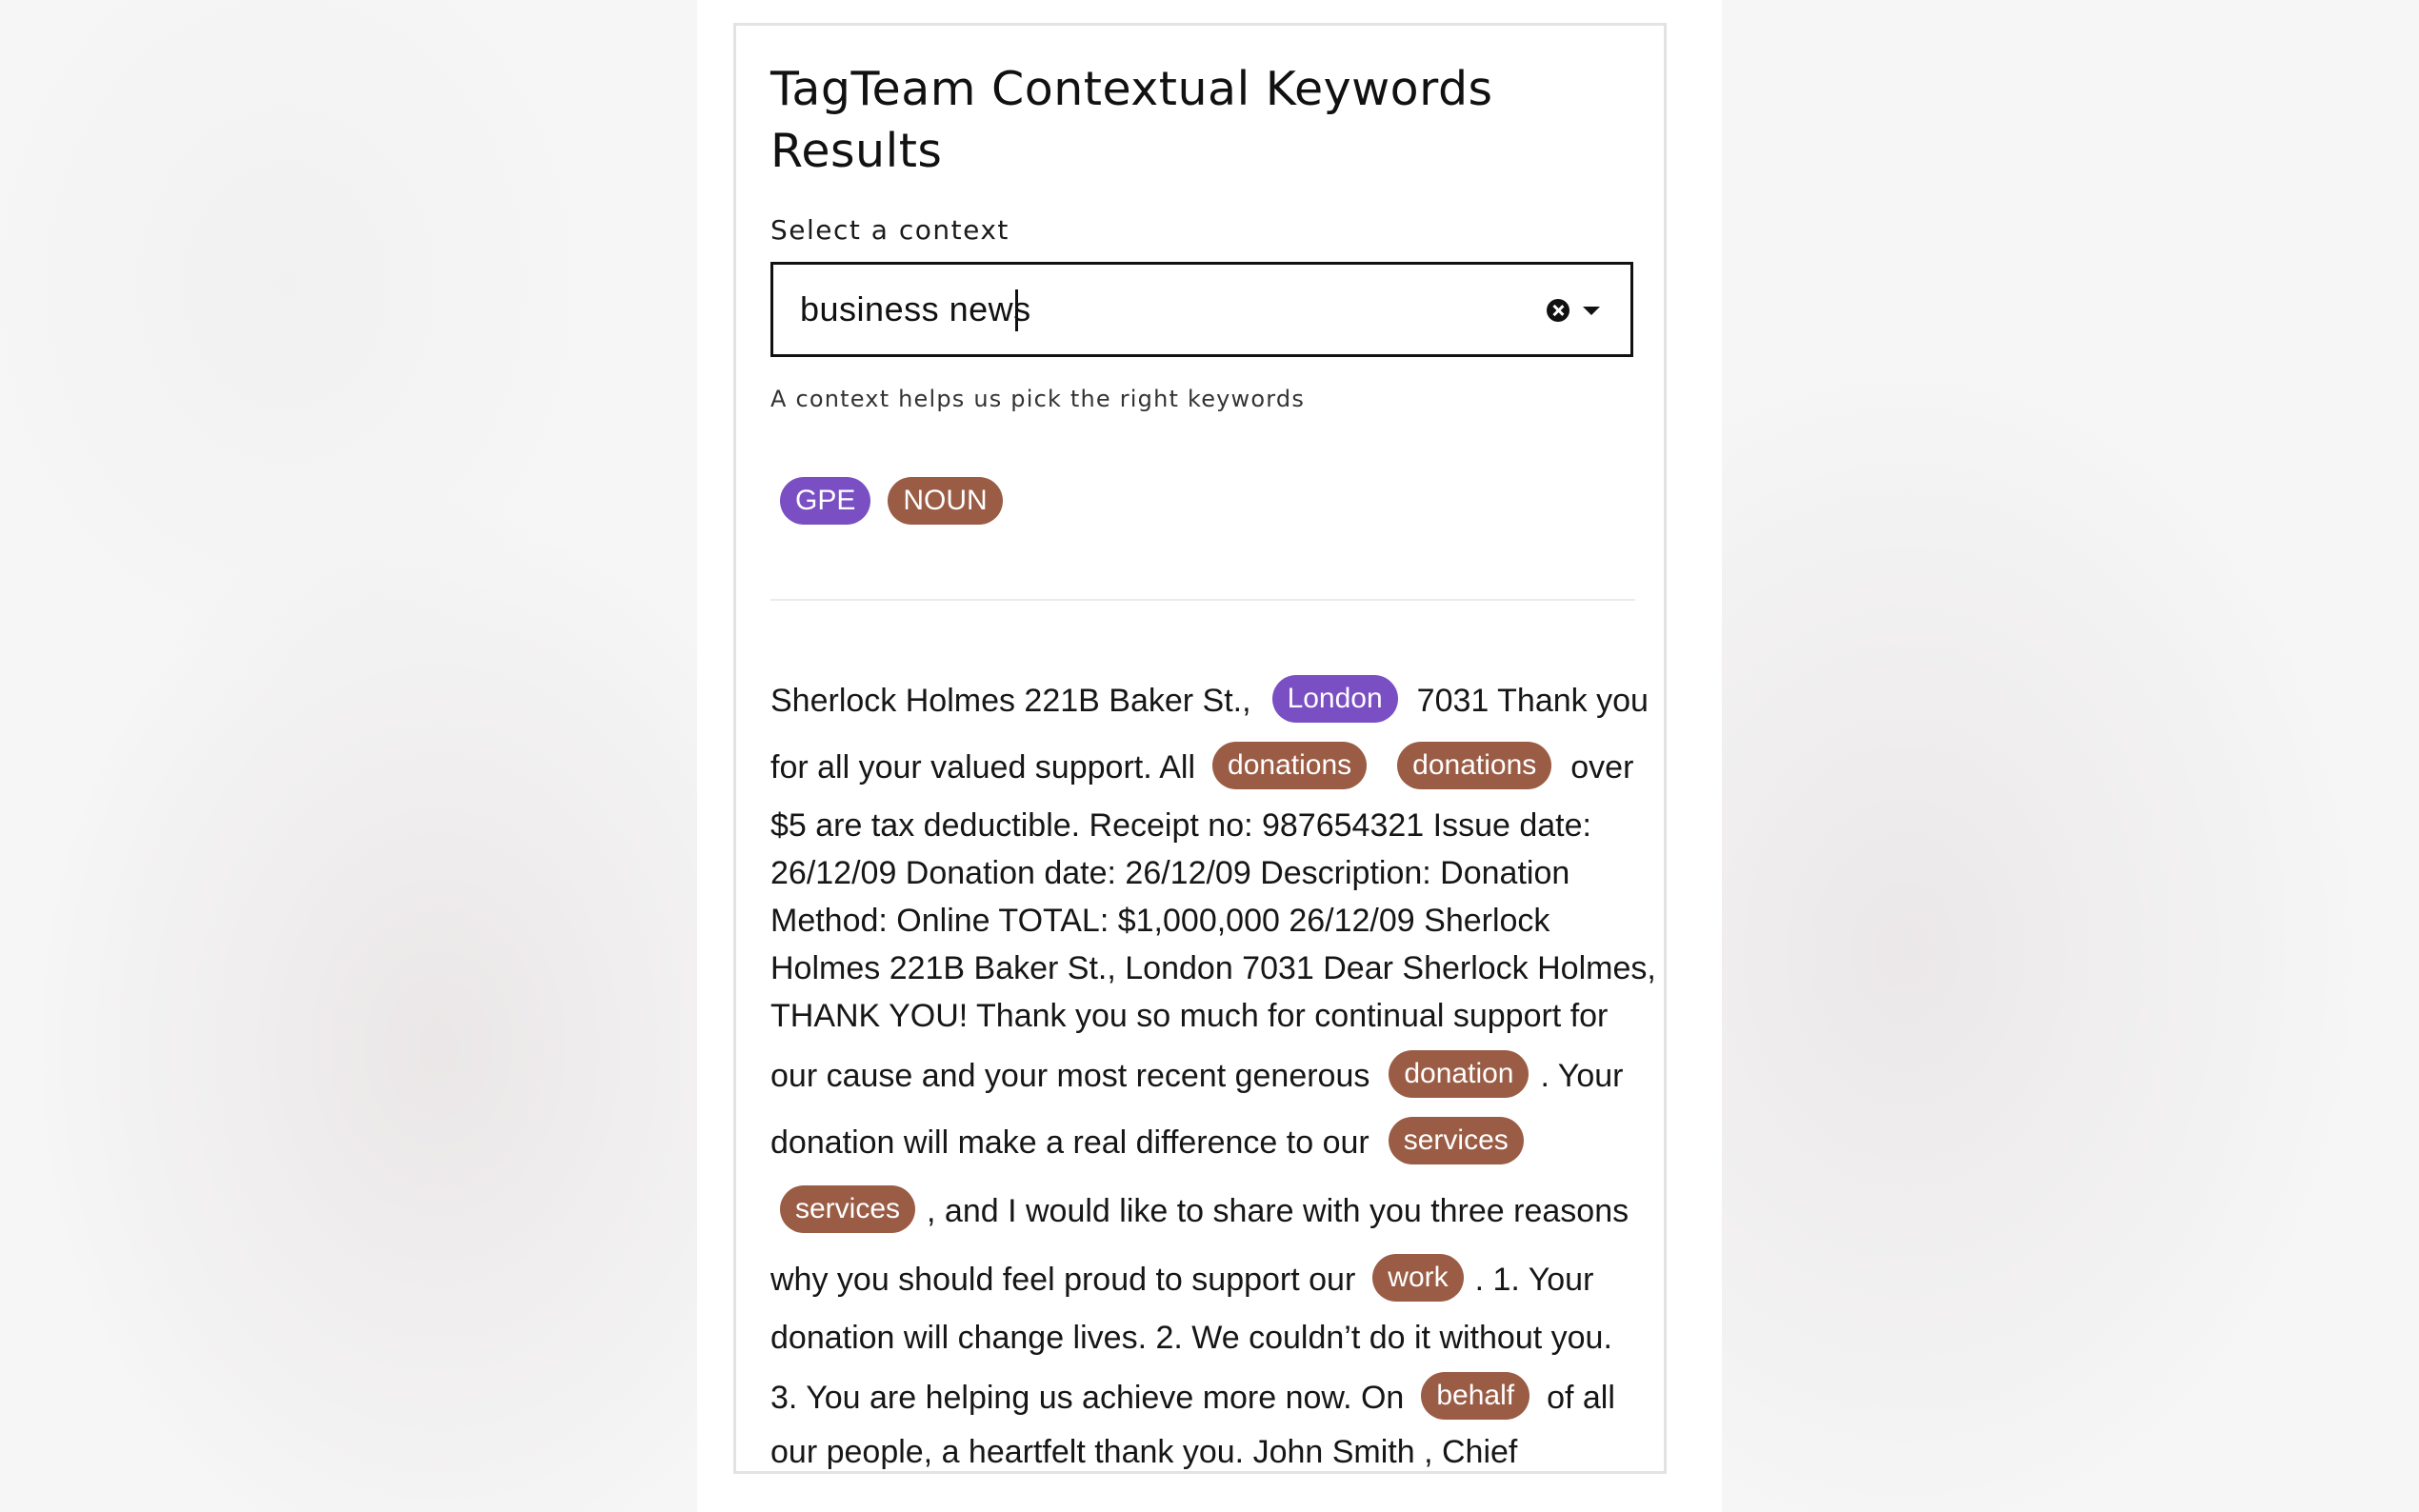 Image resolution: width=2419 pixels, height=1512 pixels. I want to click on text-segment: . Your, so click(1582, 1076).